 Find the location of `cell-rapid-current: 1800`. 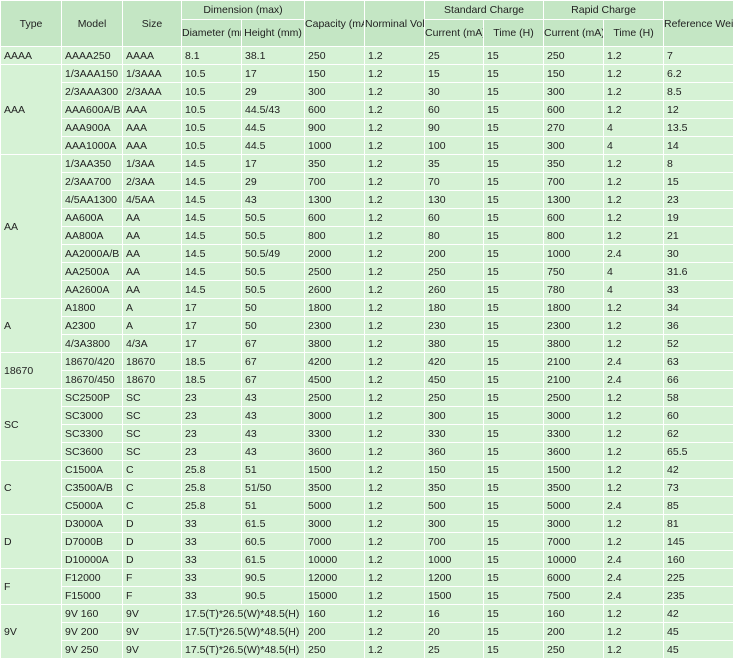

cell-rapid-current: 1800 is located at coordinates (574, 308).